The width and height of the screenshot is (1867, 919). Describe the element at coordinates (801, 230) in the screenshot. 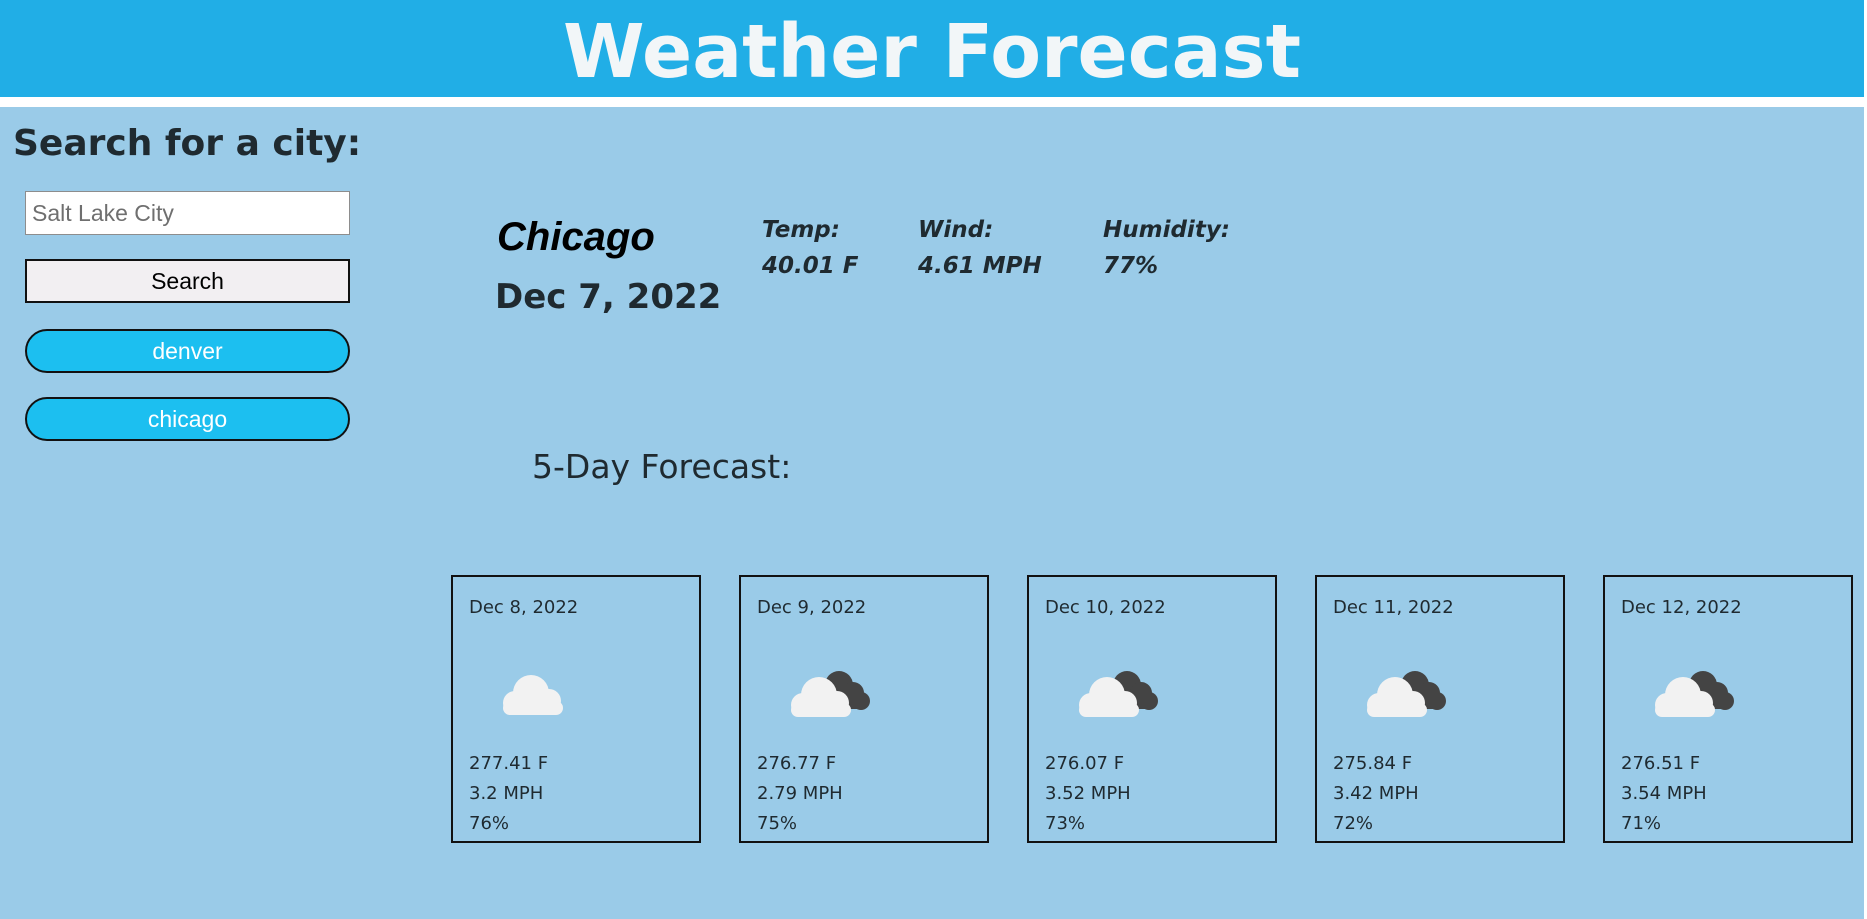

I see `temp-label: Temp:` at that location.